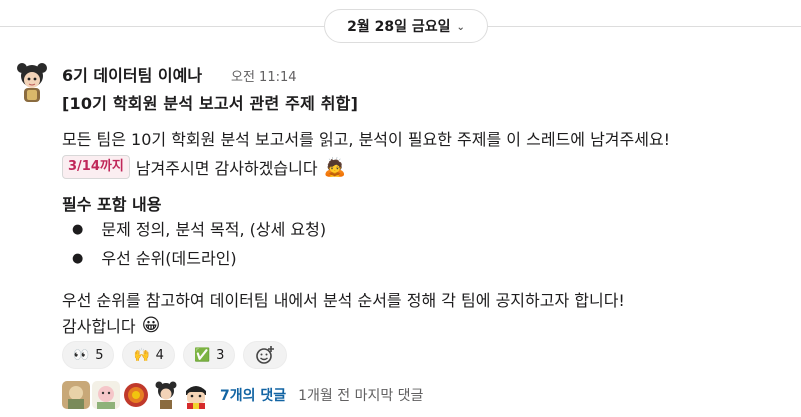 The image size is (801, 417). I want to click on message-title: [10기 학회원 분석 보고서 관련 주제 취합], so click(210, 103).